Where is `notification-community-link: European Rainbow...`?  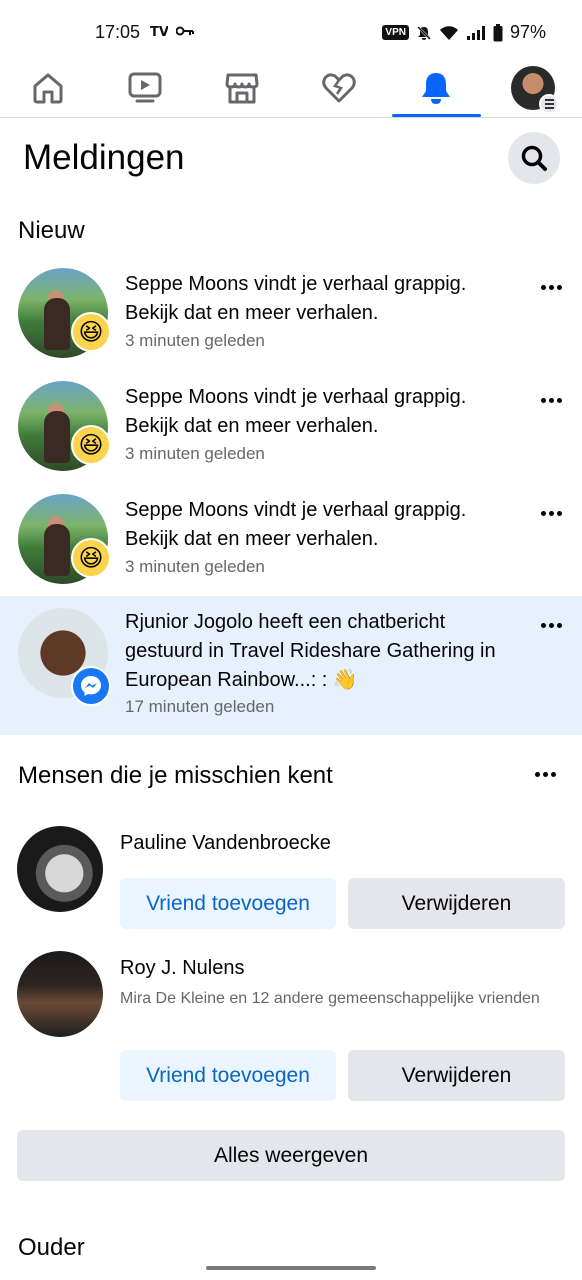
notification-community-link: European Rainbow... is located at coordinates (218, 680).